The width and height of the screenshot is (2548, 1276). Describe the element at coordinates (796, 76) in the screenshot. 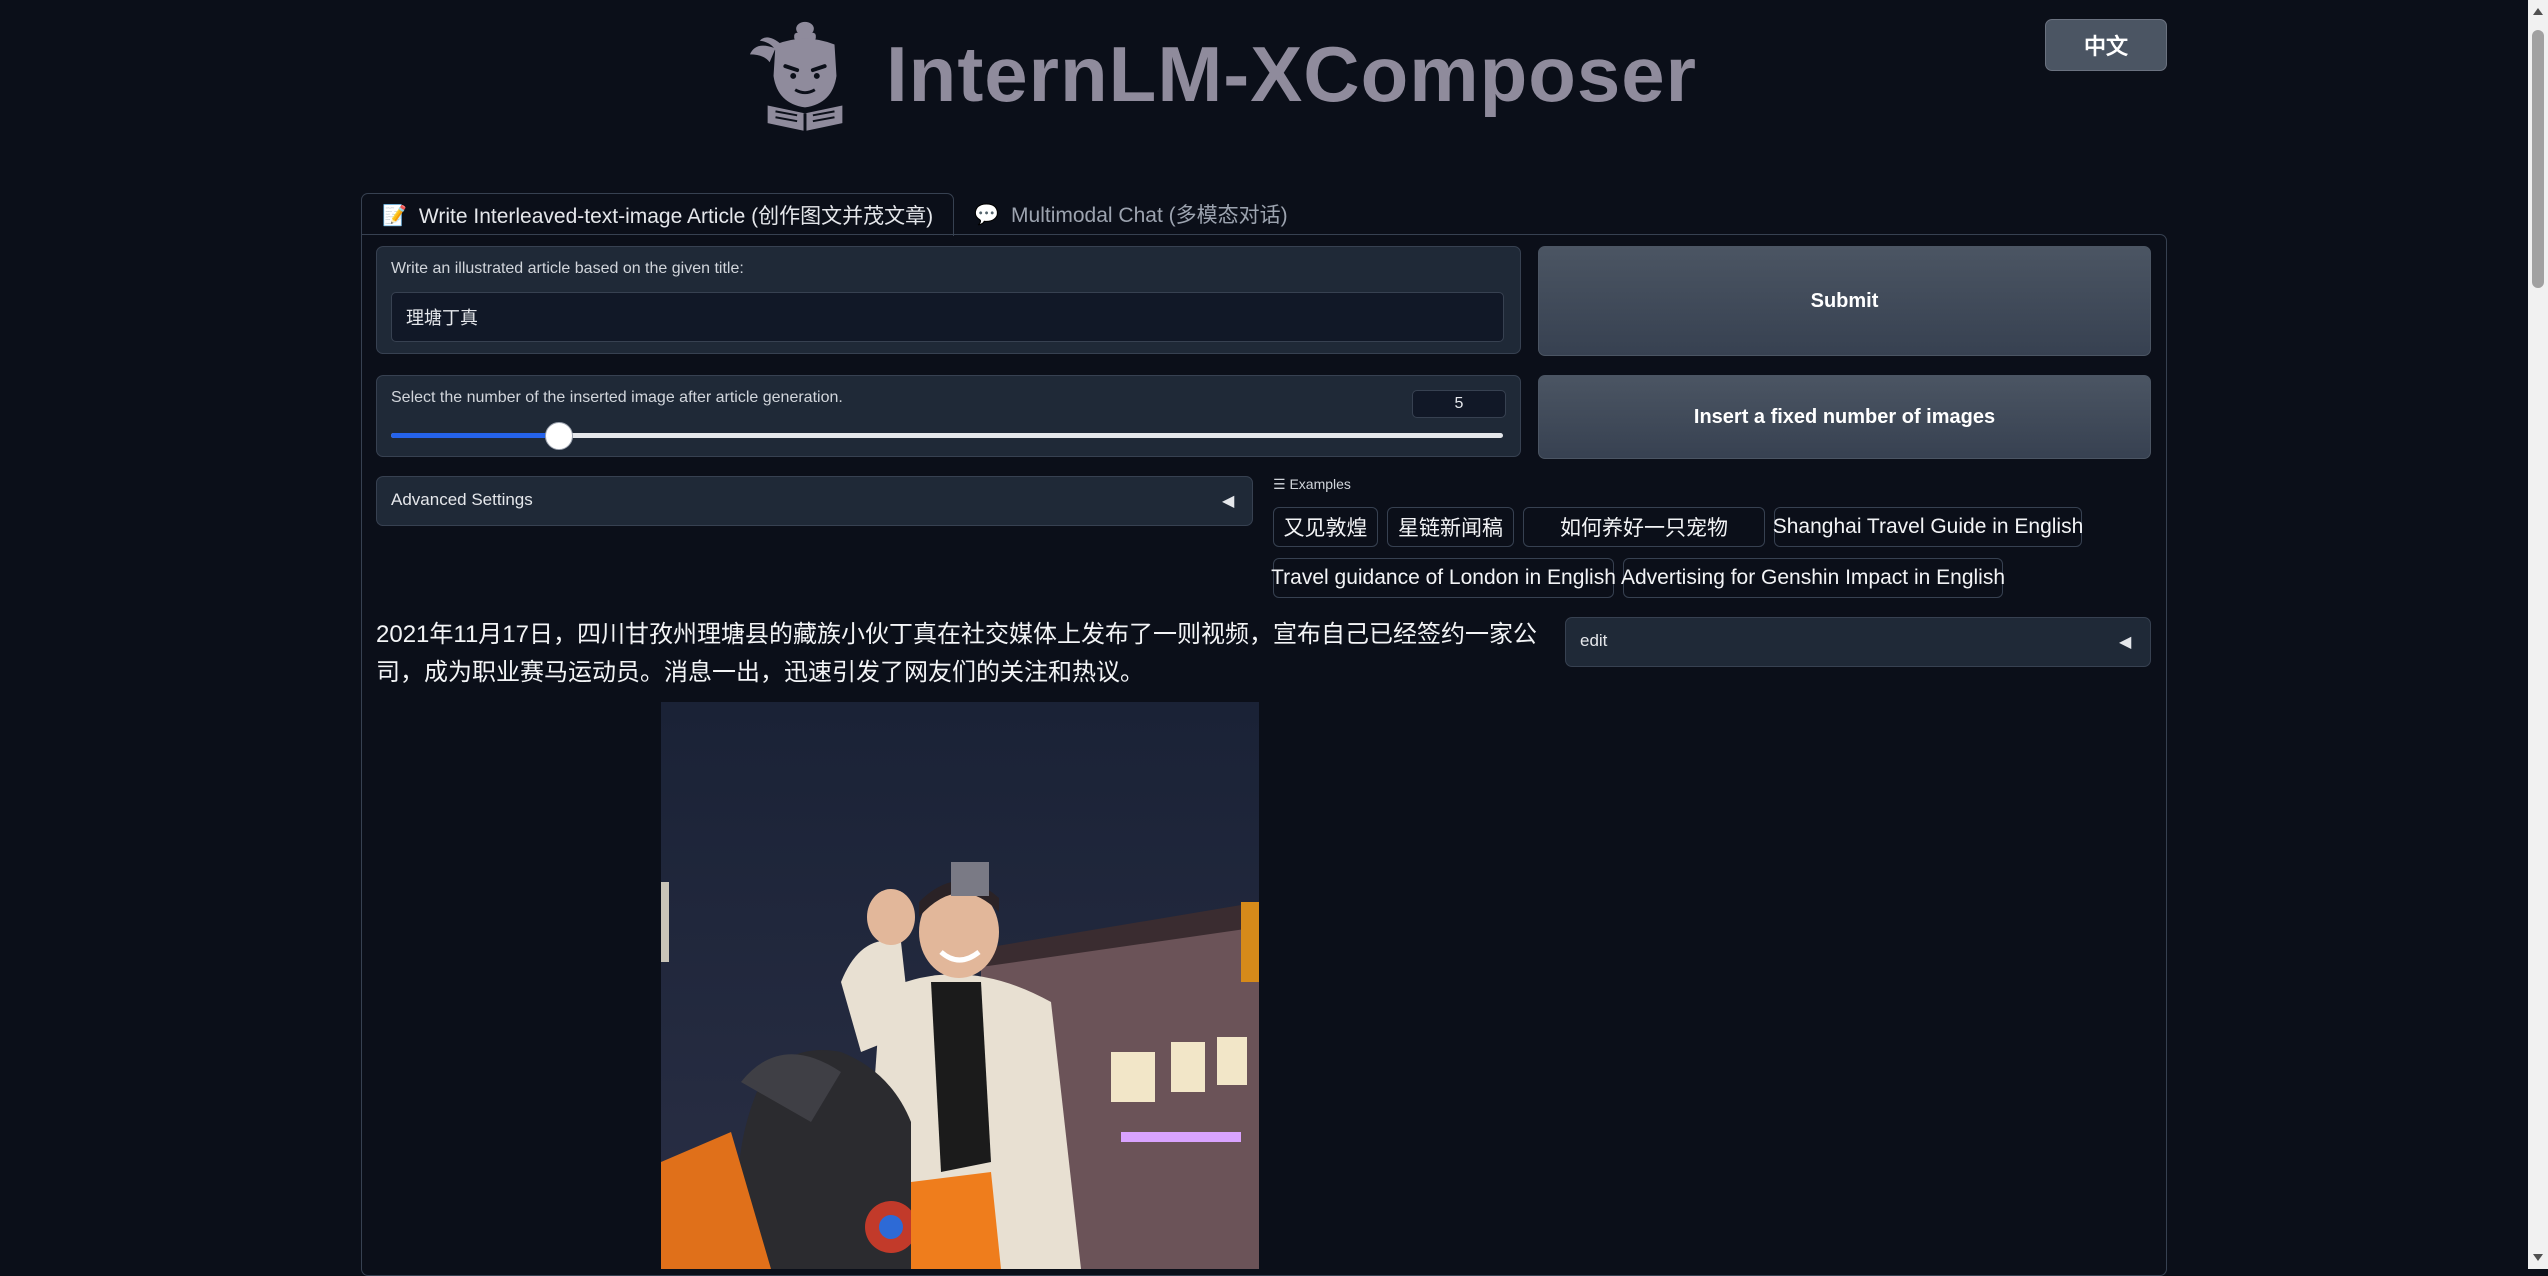

I see `mascot-logo-icon` at that location.